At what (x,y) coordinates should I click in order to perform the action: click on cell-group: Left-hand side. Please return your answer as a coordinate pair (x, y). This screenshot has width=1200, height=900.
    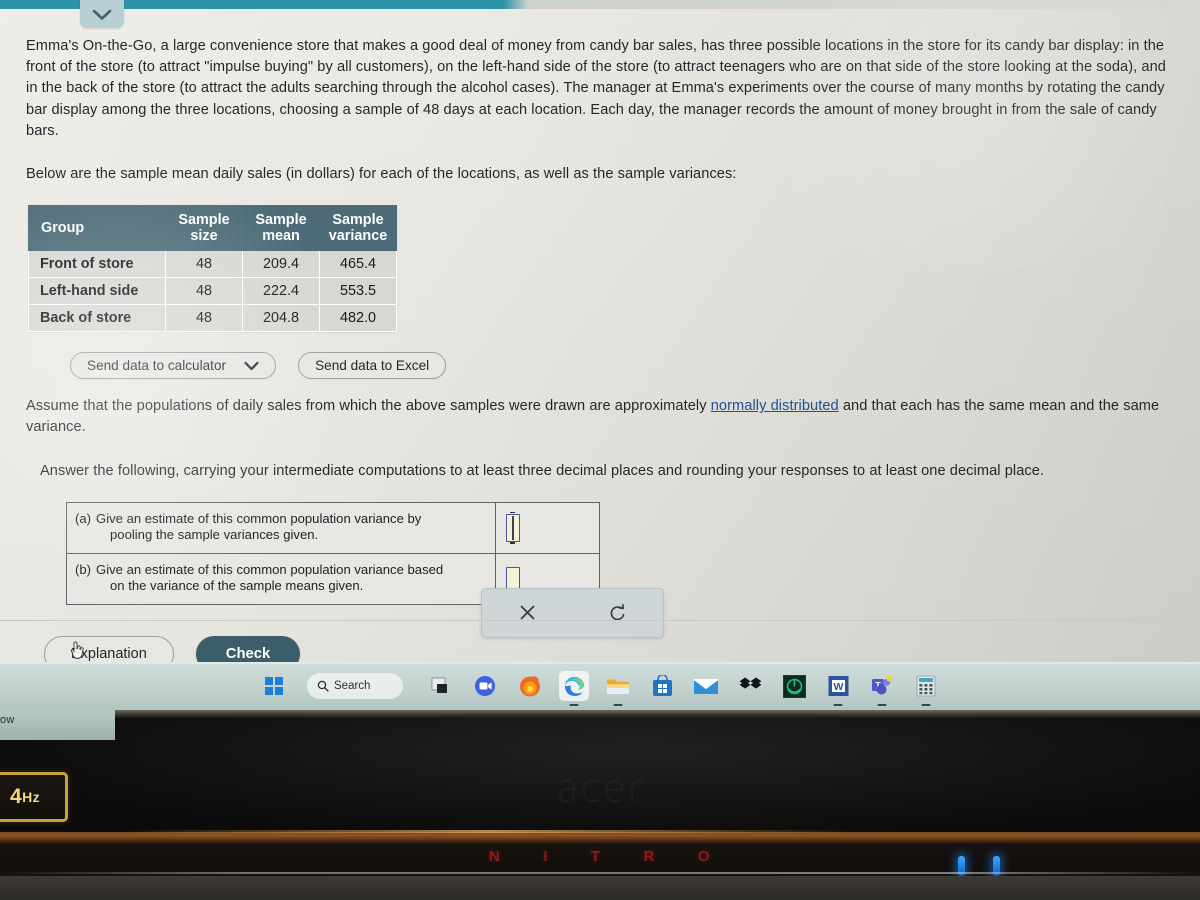
    Looking at the image, I should click on (97, 291).